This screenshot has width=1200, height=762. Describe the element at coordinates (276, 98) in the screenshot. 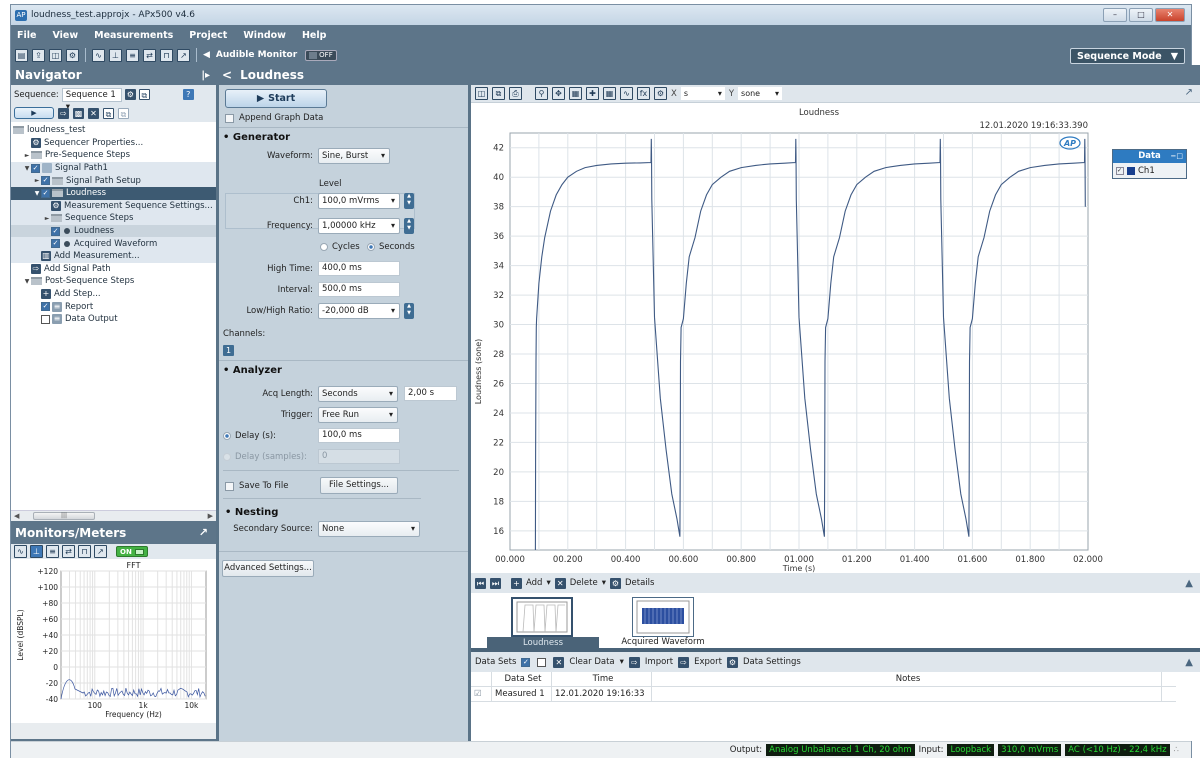

I see `start-button: ▶ Start` at that location.